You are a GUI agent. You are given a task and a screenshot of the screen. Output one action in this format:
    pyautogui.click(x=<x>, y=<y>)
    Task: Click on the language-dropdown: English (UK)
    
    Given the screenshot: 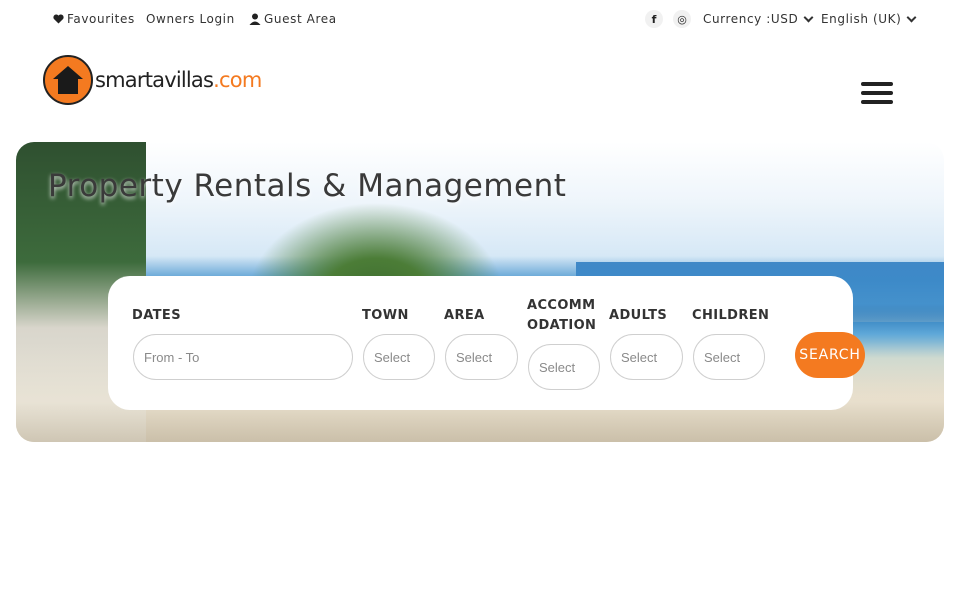 What is the action you would take?
    pyautogui.click(x=869, y=19)
    